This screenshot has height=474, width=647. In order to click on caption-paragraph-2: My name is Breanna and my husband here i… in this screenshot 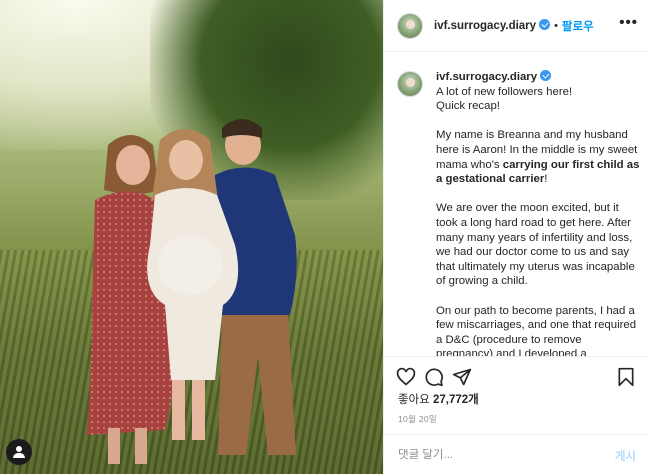, I will do `click(538, 157)`.